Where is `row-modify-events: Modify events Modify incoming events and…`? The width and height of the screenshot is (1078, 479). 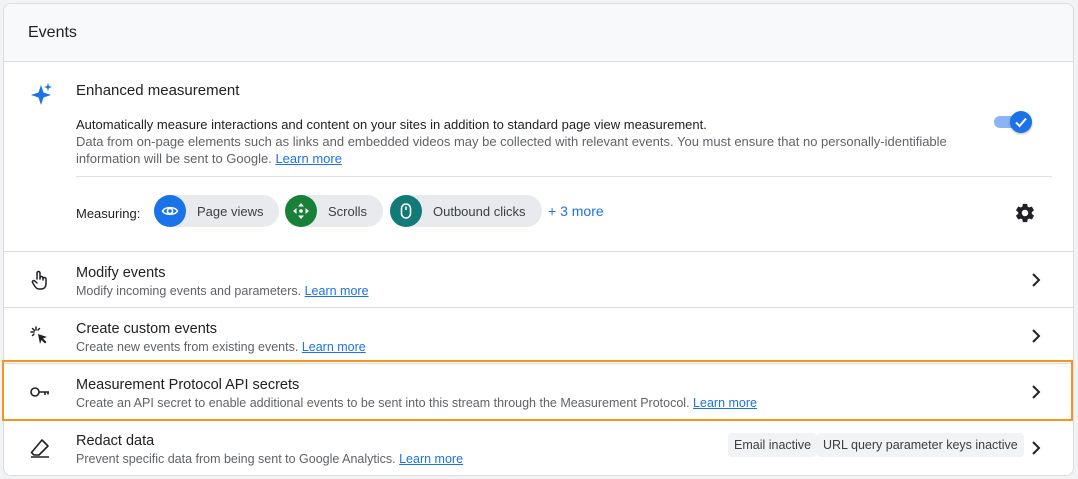
row-modify-events: Modify events Modify incoming events and… is located at coordinates (538, 280).